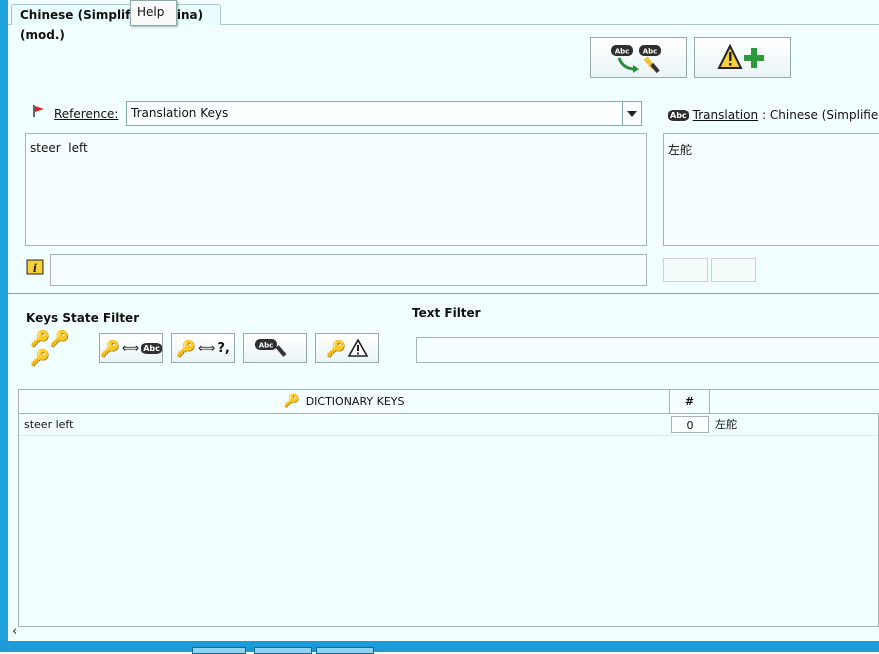  I want to click on section-divider, so click(443, 293).